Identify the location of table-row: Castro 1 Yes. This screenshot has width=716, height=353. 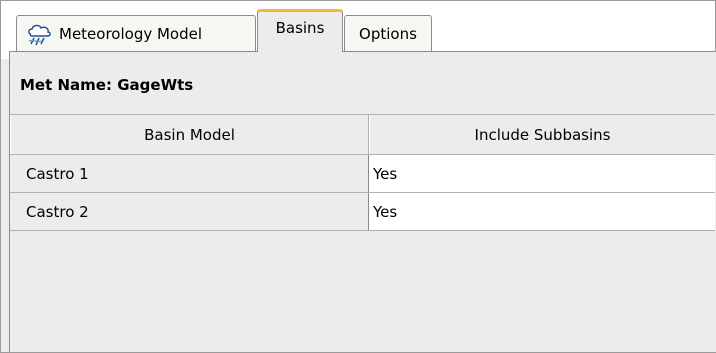
(362, 174).